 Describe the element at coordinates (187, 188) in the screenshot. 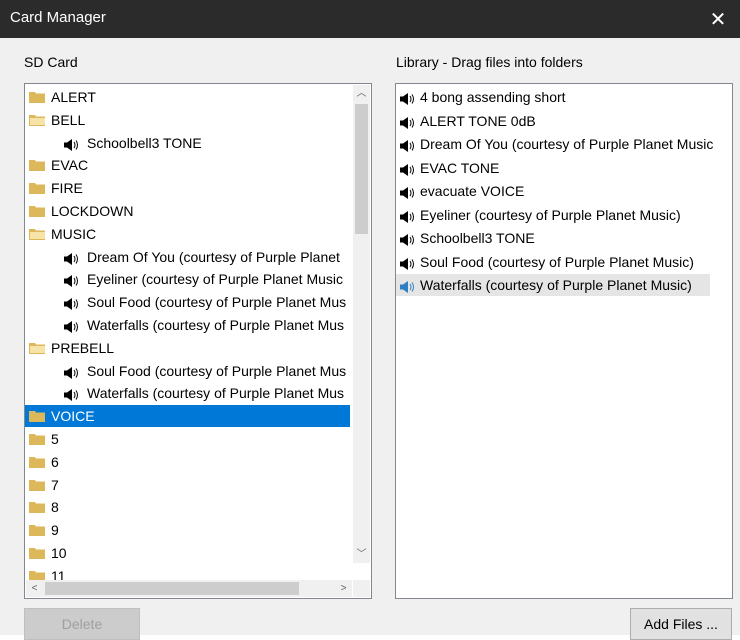

I see `tree-folder-item: FIRE` at that location.